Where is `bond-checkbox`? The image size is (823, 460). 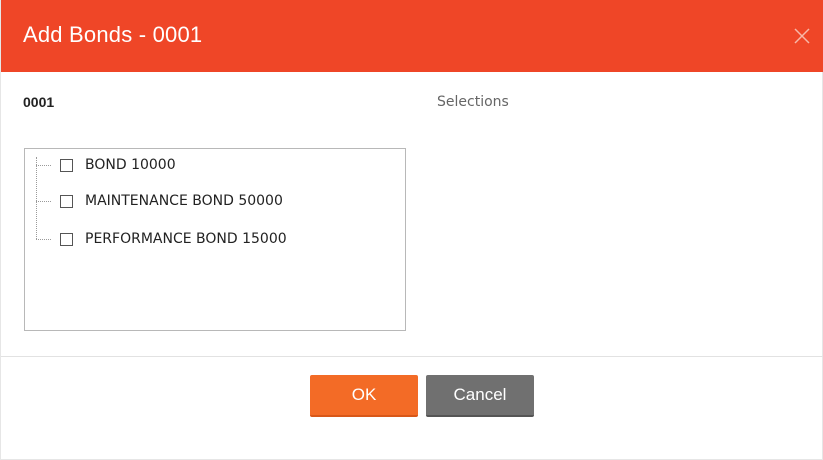
bond-checkbox is located at coordinates (66, 165).